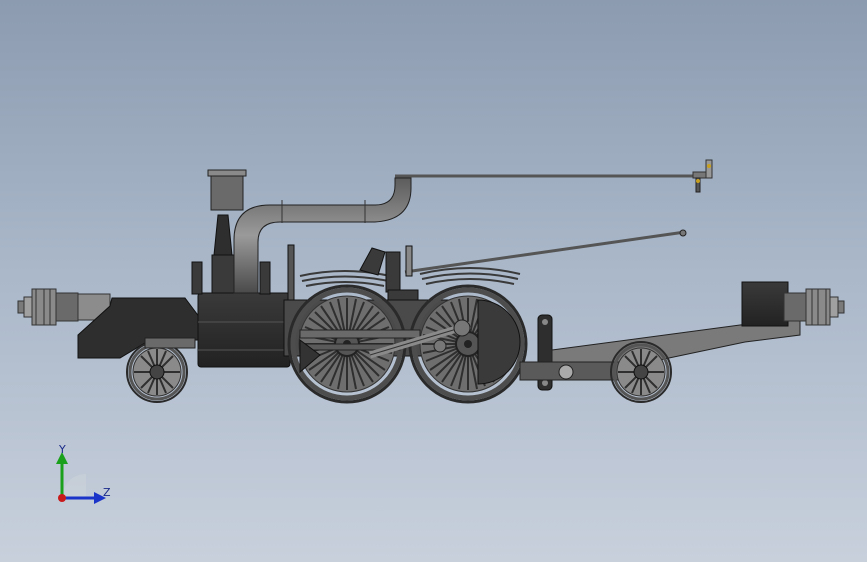 The width and height of the screenshot is (867, 562). Describe the element at coordinates (107, 492) in the screenshot. I see `z-axis-label: Z` at that location.